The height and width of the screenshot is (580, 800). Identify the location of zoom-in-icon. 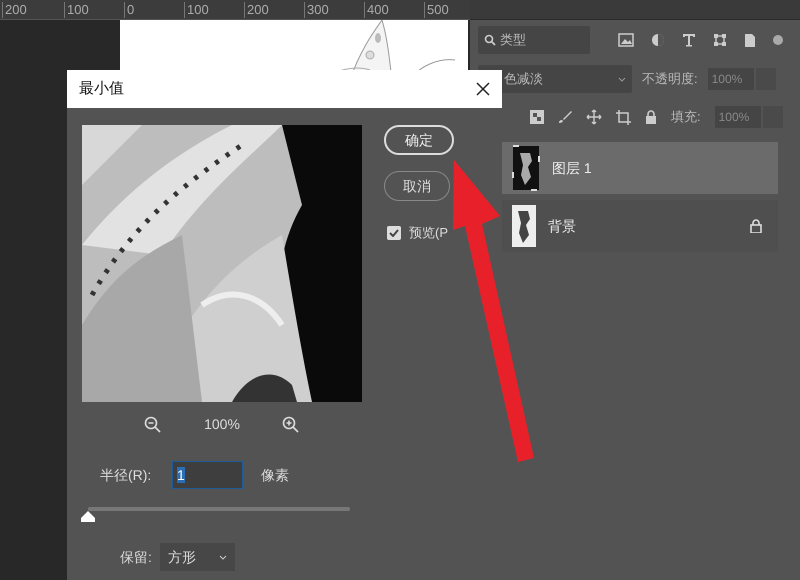
(291, 425).